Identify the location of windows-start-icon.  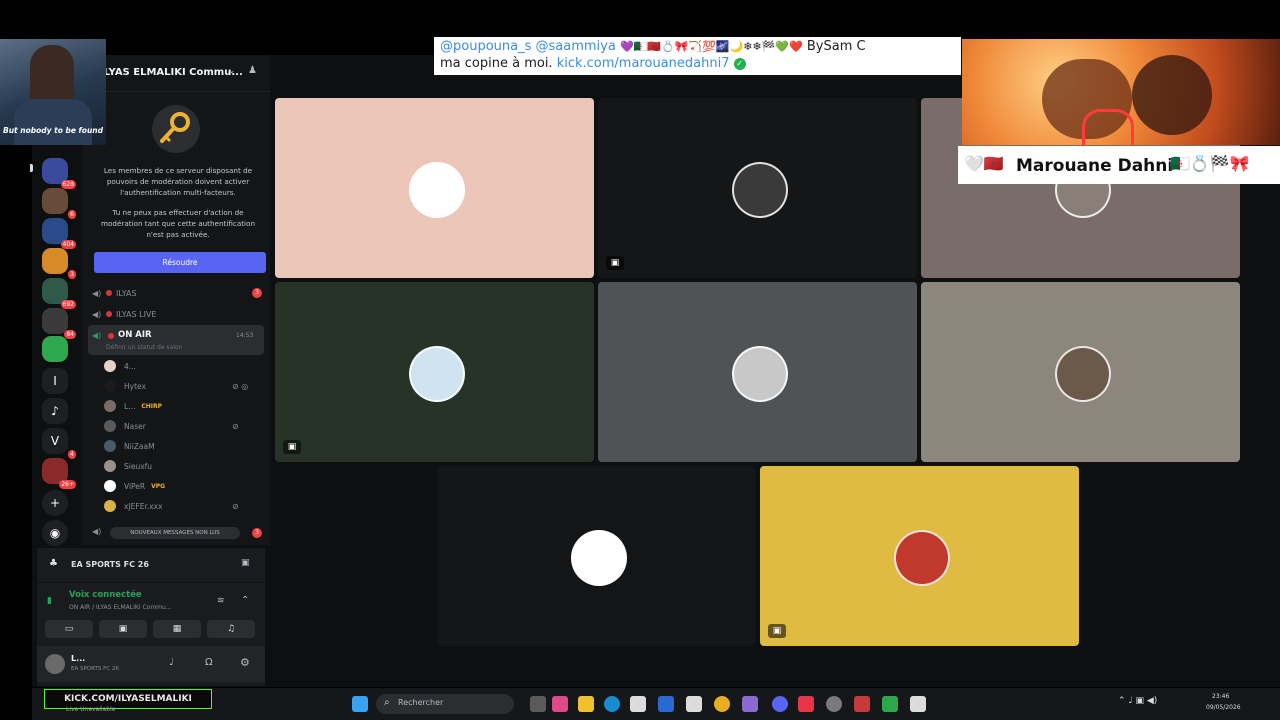
(360, 704).